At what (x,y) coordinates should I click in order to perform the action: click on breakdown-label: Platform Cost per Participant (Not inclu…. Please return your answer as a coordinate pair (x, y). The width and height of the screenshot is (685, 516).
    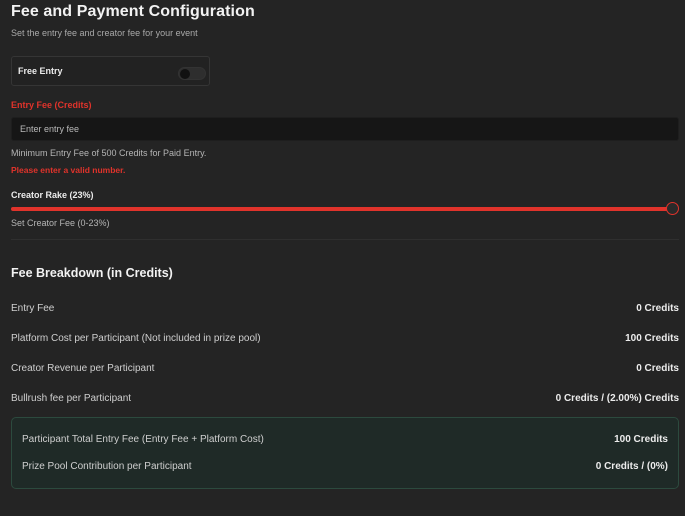
    Looking at the image, I should click on (136, 338).